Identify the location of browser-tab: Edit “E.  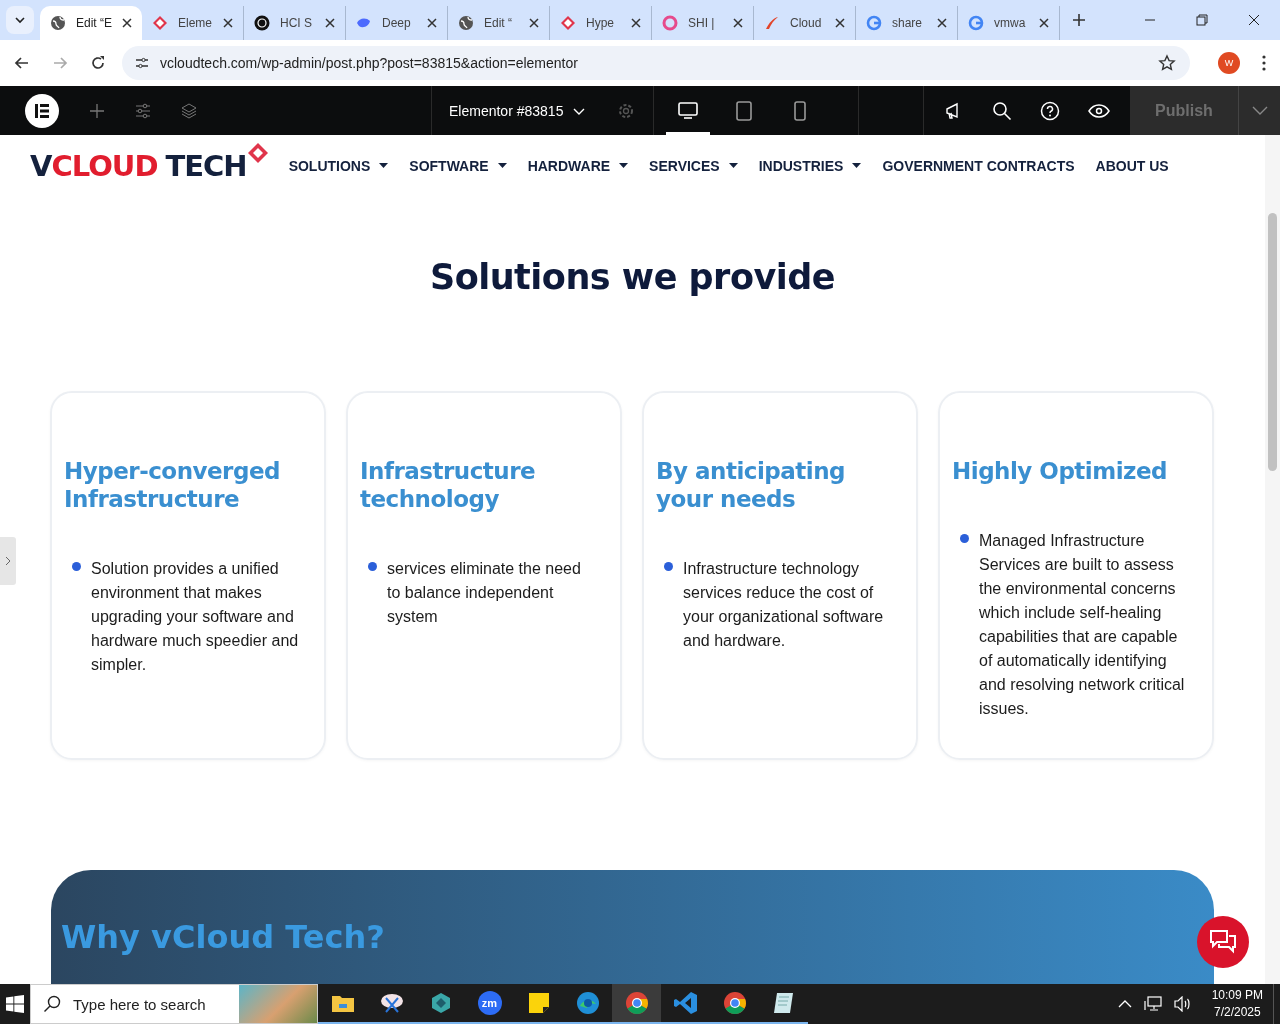
(91, 23).